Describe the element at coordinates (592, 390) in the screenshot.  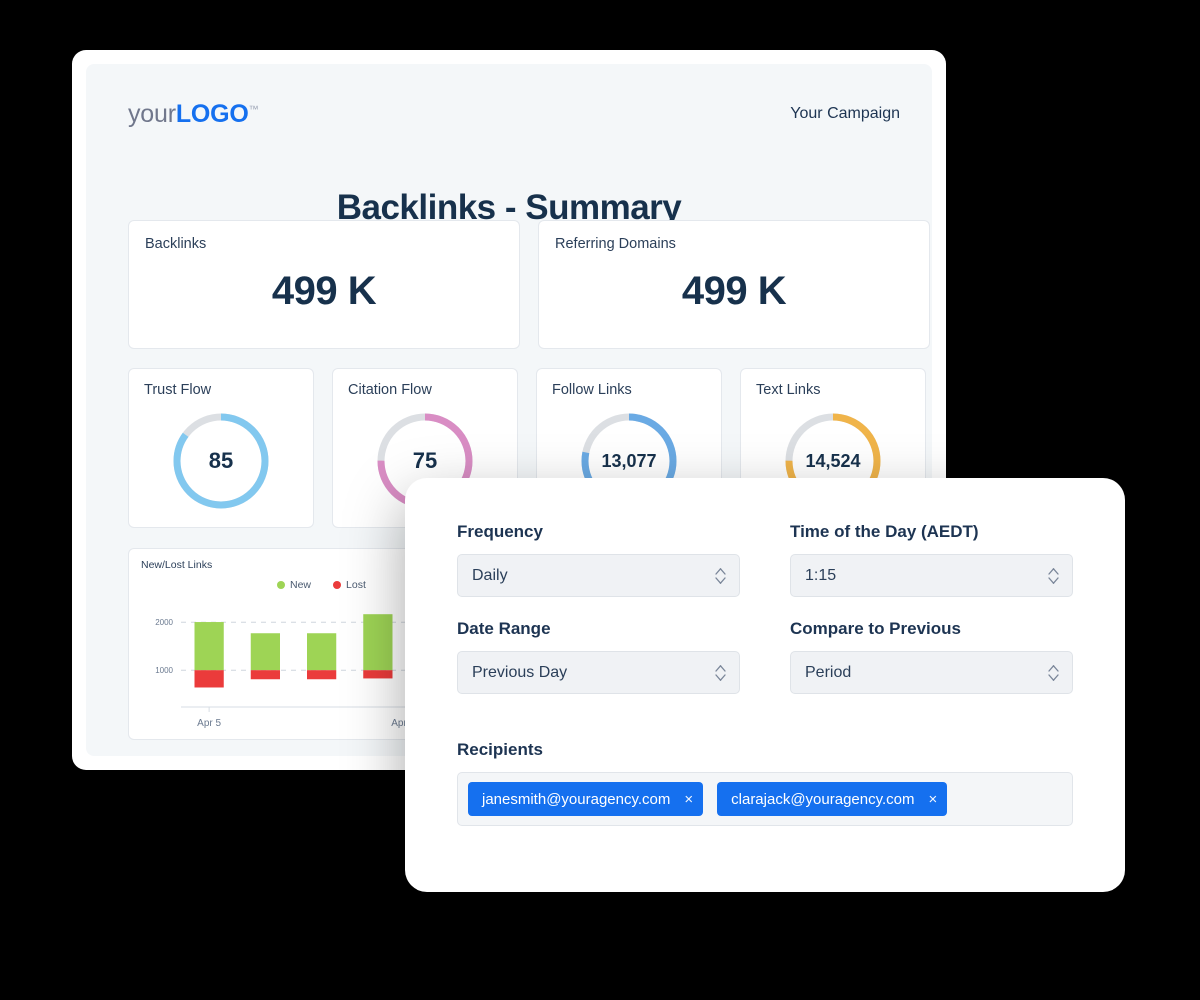
I see `gauge-label: Follow Links` at that location.